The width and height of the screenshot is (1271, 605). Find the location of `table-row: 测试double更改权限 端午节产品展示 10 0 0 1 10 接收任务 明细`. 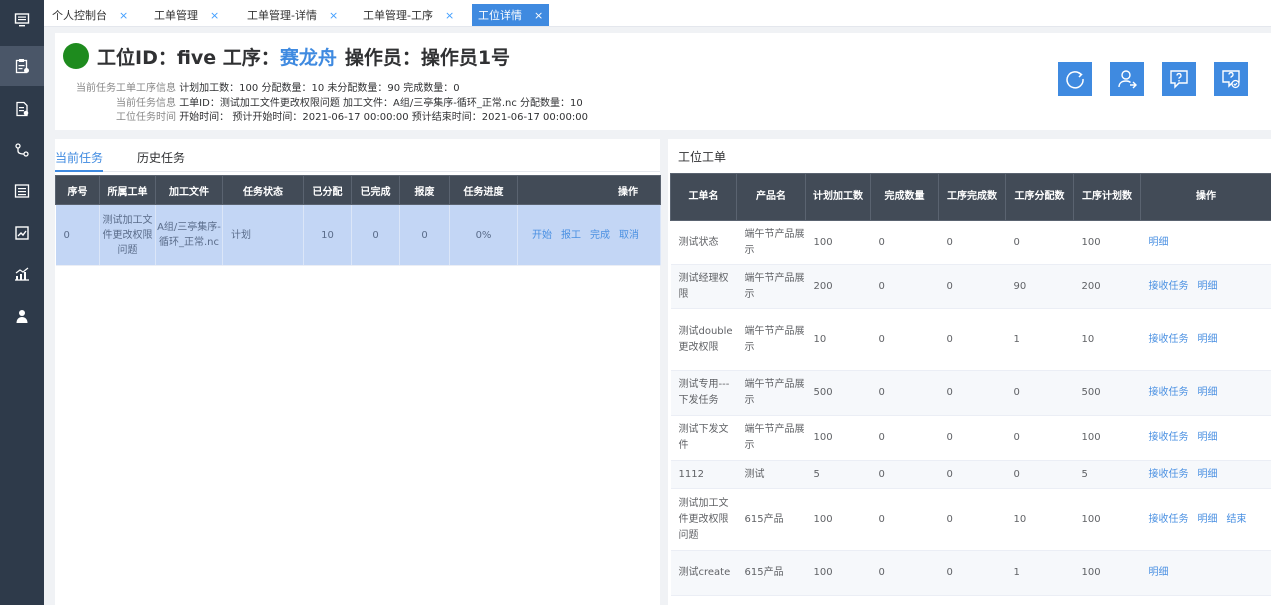

table-row: 测试double更改权限 端午节产品展示 10 0 0 1 10 接收任务 明细 is located at coordinates (970, 339).